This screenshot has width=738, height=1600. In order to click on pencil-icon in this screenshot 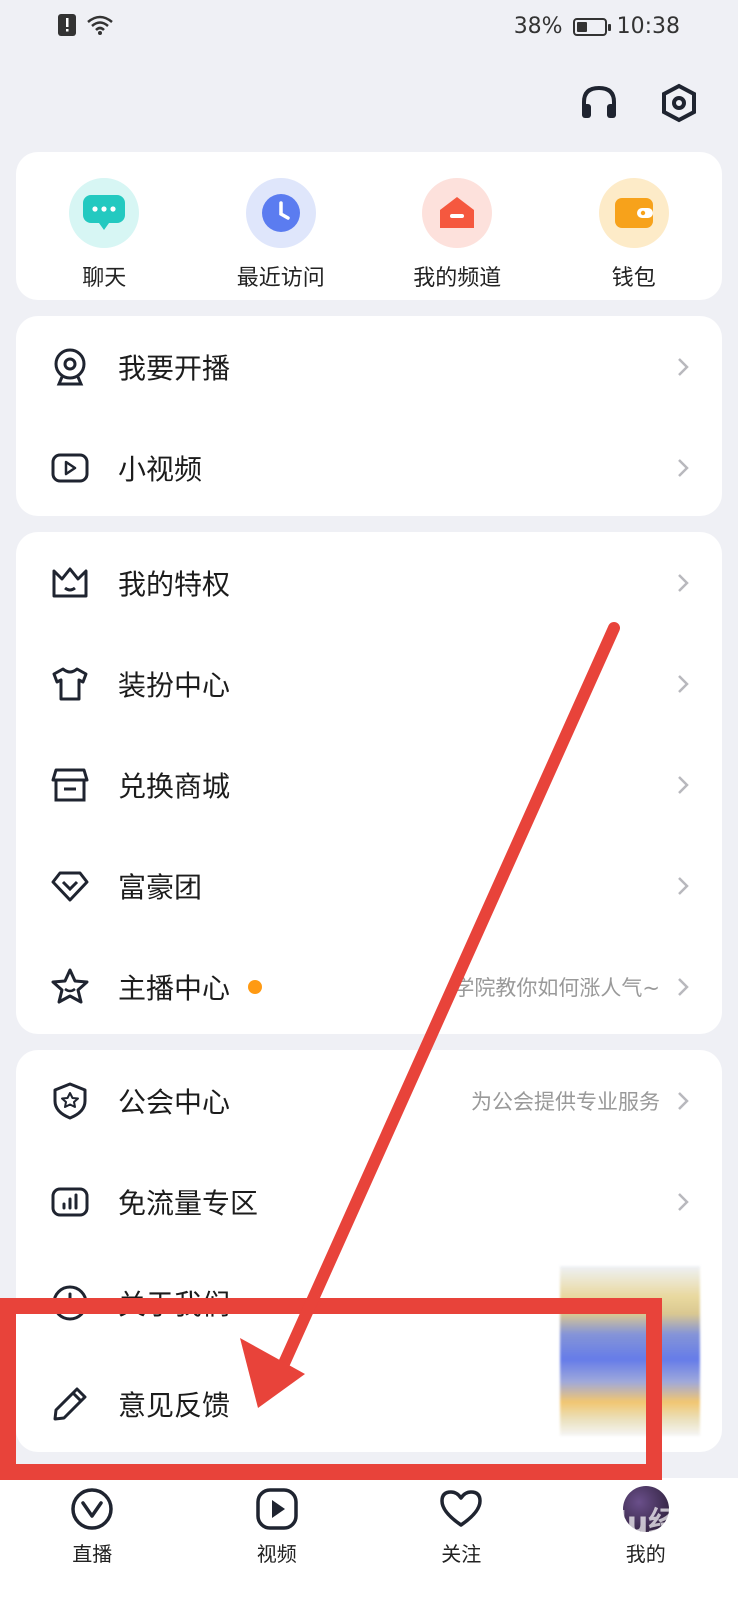, I will do `click(70, 1404)`.